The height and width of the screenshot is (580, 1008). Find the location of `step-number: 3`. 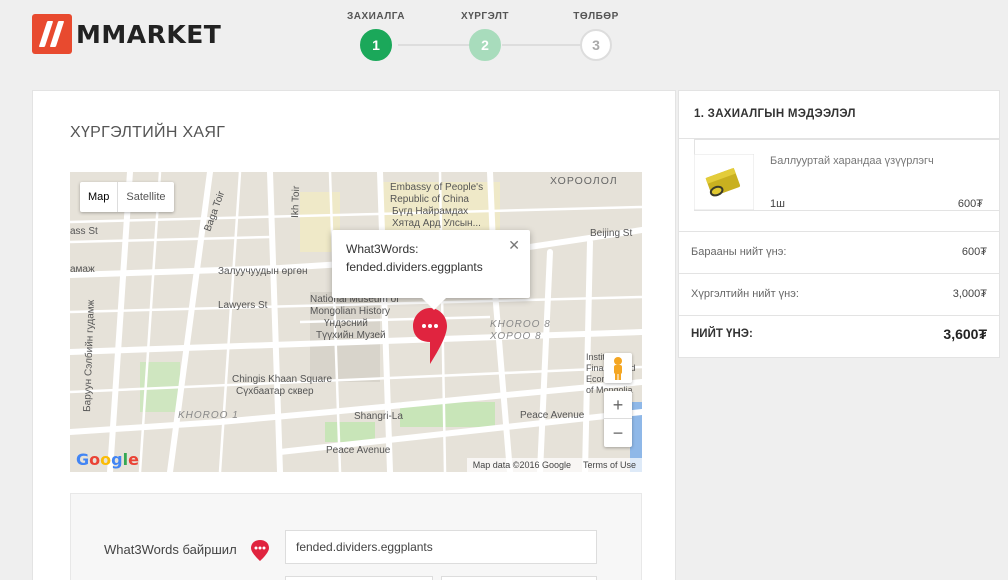

step-number: 3 is located at coordinates (596, 45).